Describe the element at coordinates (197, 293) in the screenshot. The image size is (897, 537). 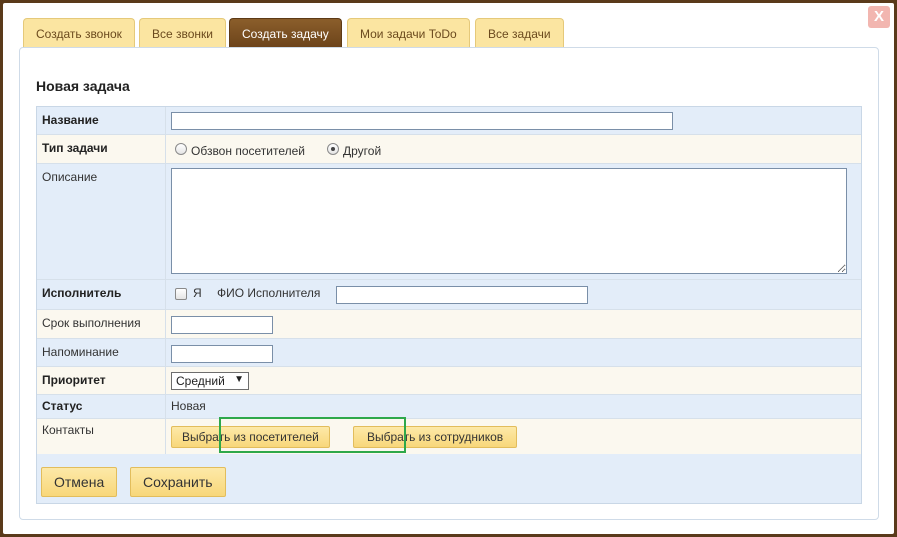
I see `assignee-me-label: Я` at that location.